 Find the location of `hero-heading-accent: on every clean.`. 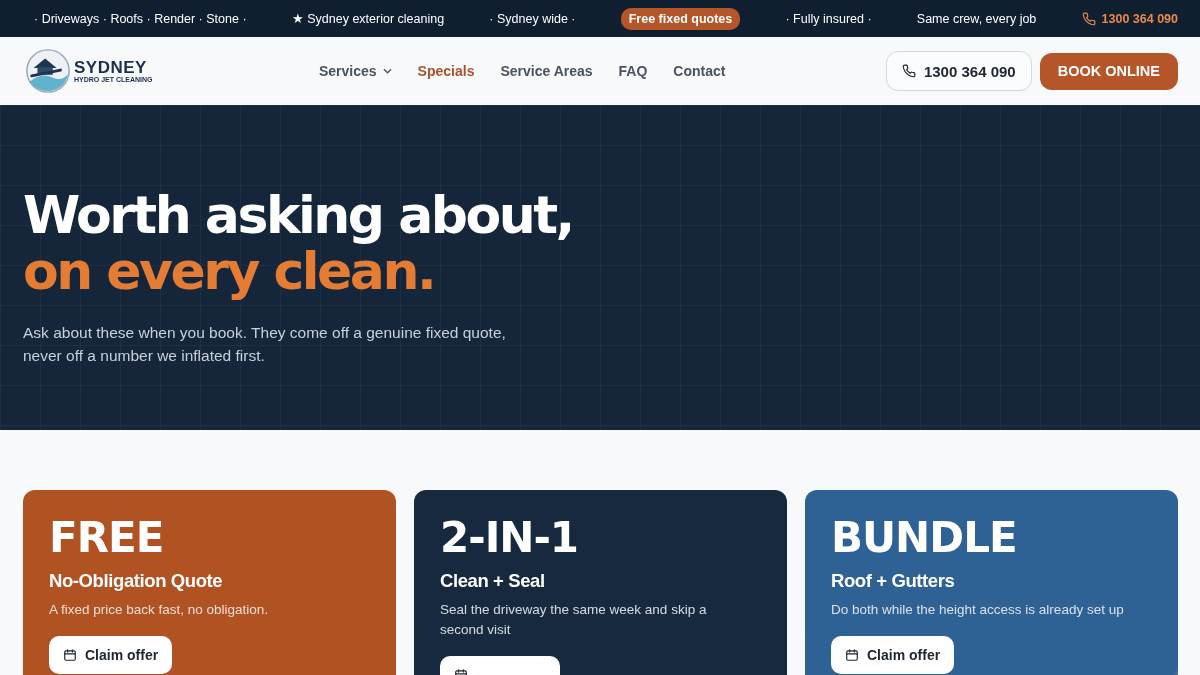

hero-heading-accent: on every clean. is located at coordinates (229, 271).